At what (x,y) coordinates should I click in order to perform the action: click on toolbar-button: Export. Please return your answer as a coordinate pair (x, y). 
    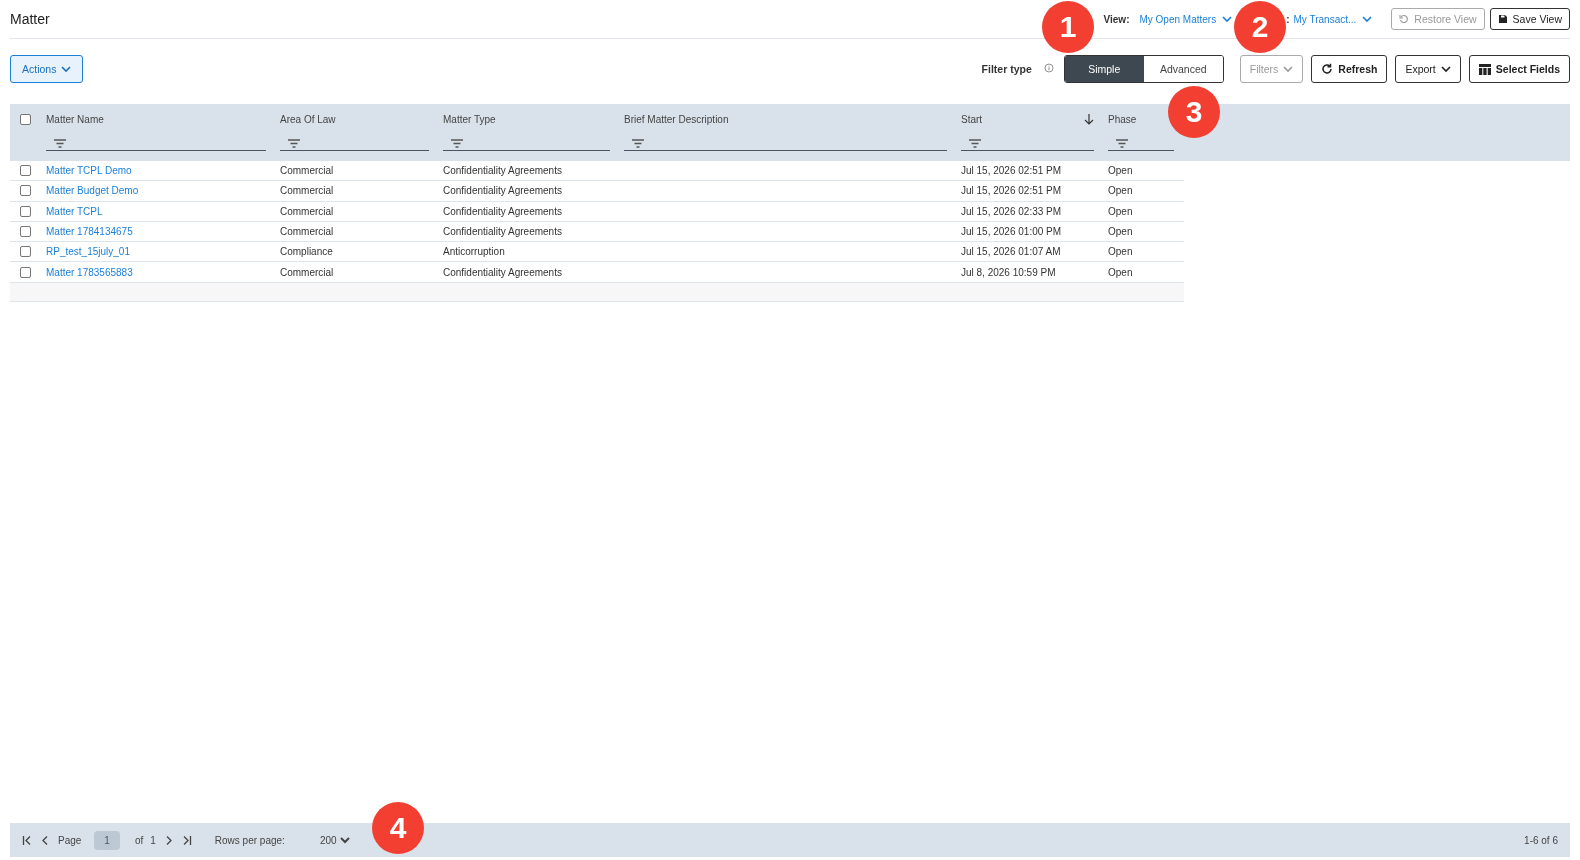
    Looking at the image, I should click on (1428, 69).